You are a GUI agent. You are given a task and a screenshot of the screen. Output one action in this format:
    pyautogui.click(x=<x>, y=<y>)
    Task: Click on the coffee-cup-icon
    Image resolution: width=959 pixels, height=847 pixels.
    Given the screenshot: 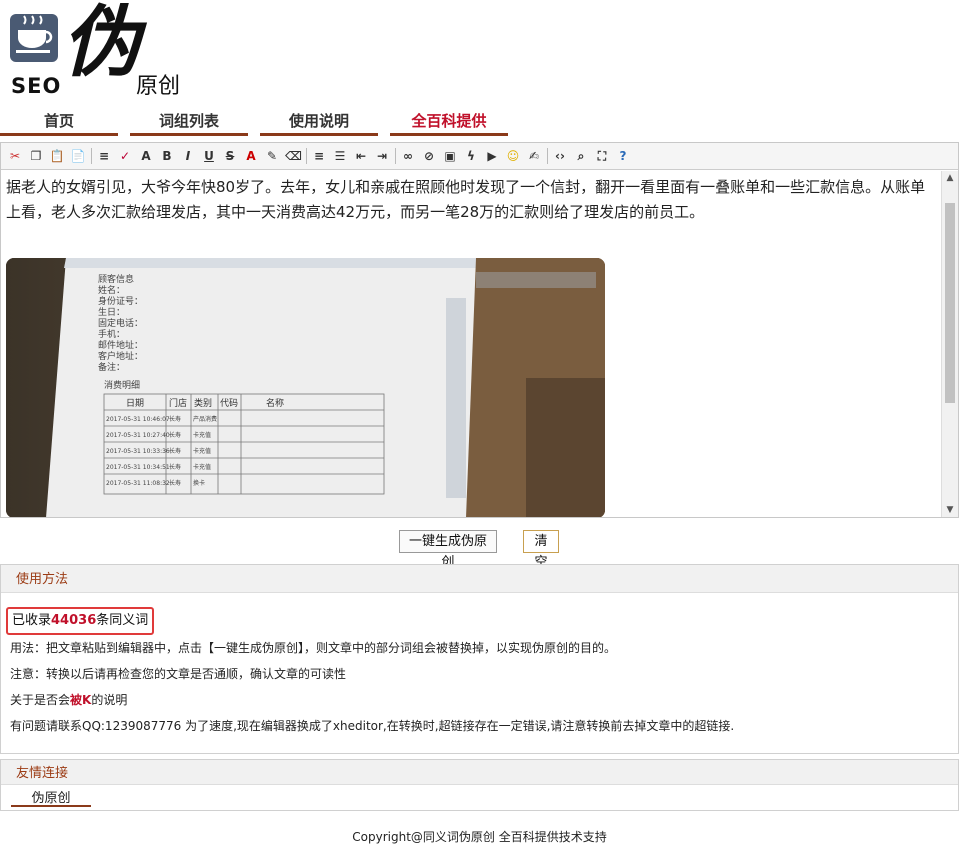 What is the action you would take?
    pyautogui.click(x=34, y=38)
    